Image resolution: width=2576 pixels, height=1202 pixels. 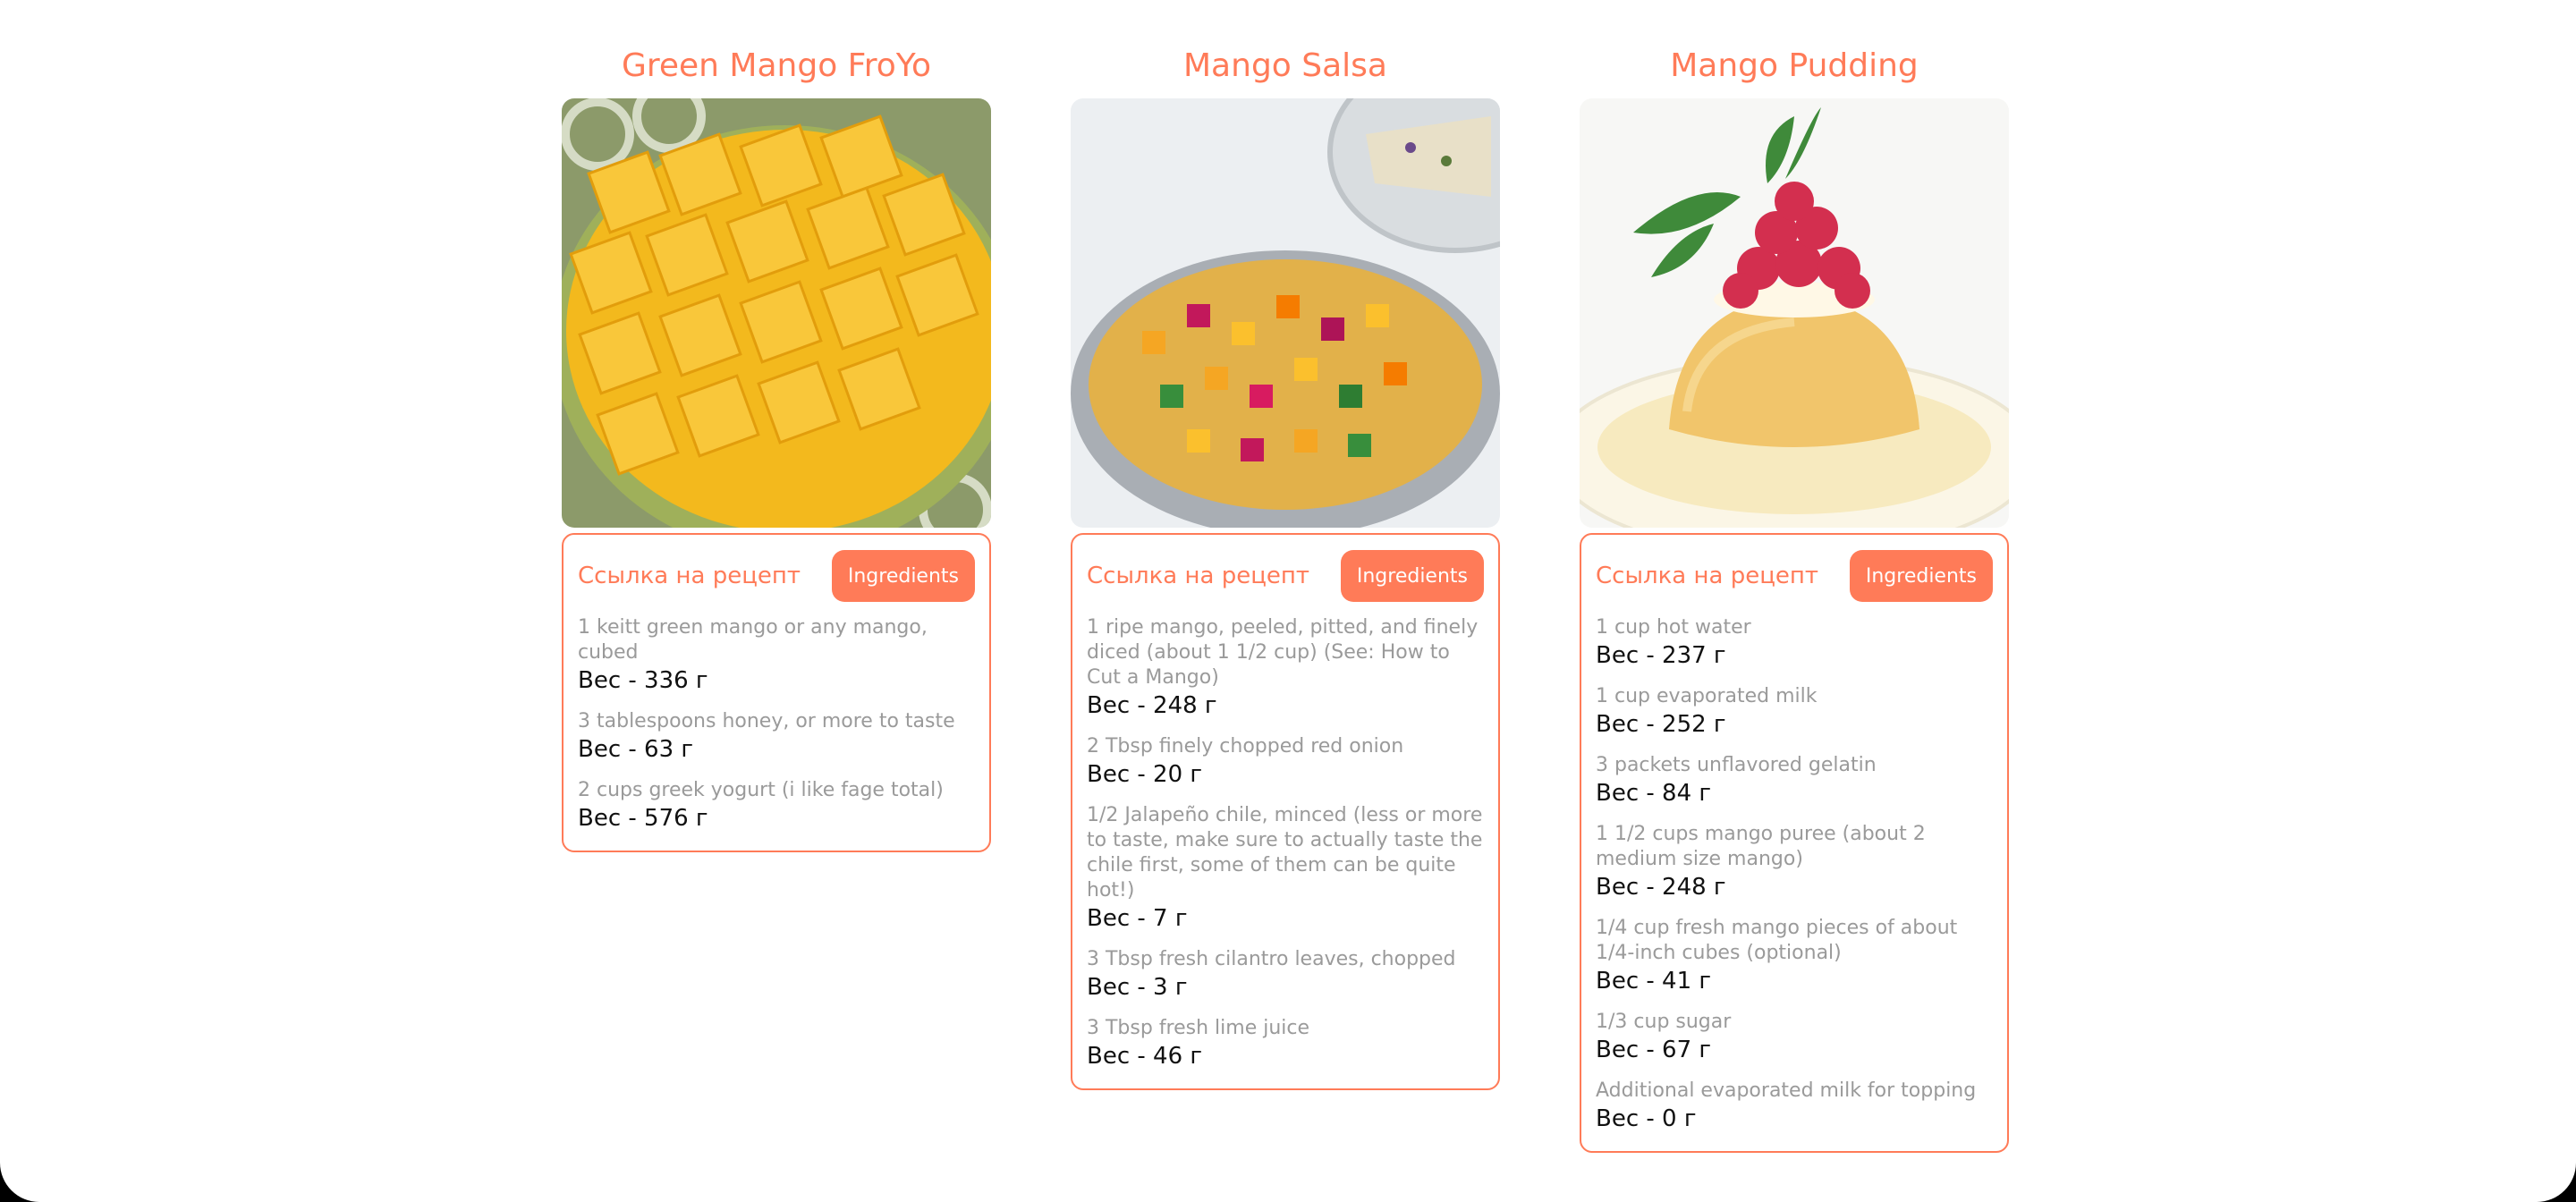 I want to click on ingredient-weight: Вес - 7 г, so click(x=1137, y=918).